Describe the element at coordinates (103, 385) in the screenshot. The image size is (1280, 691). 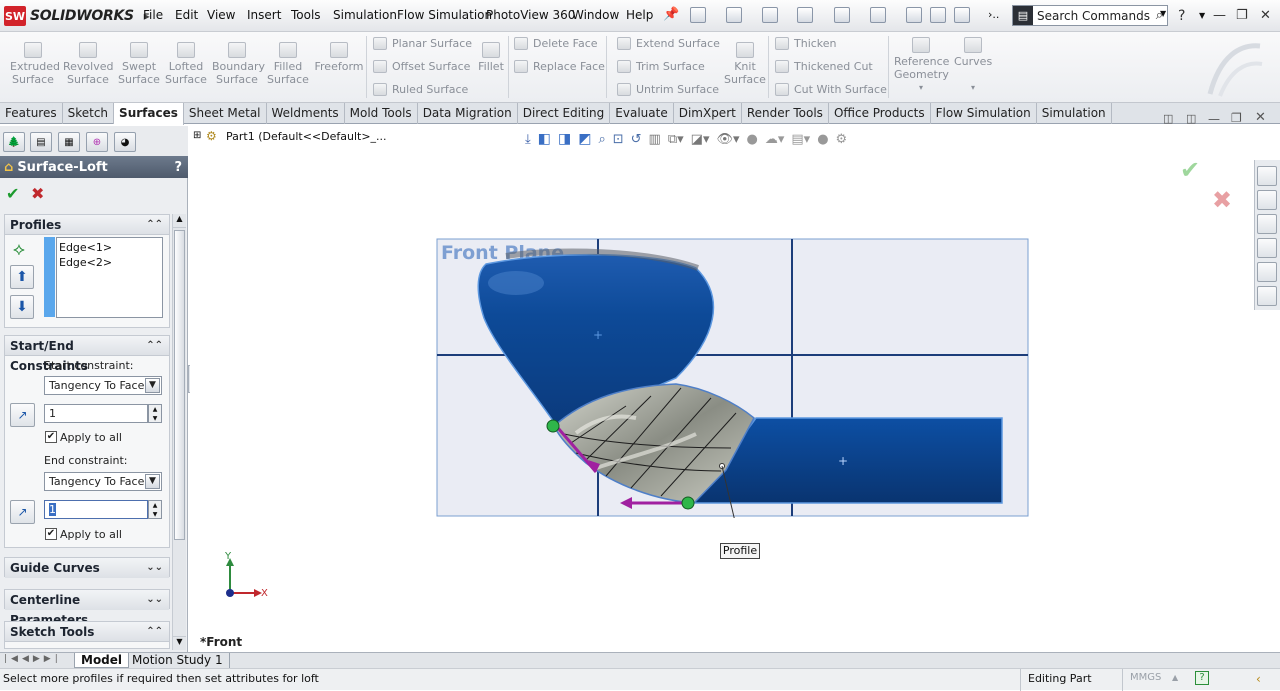
I see `start-constraint-select: Tangency To Face ▼` at that location.